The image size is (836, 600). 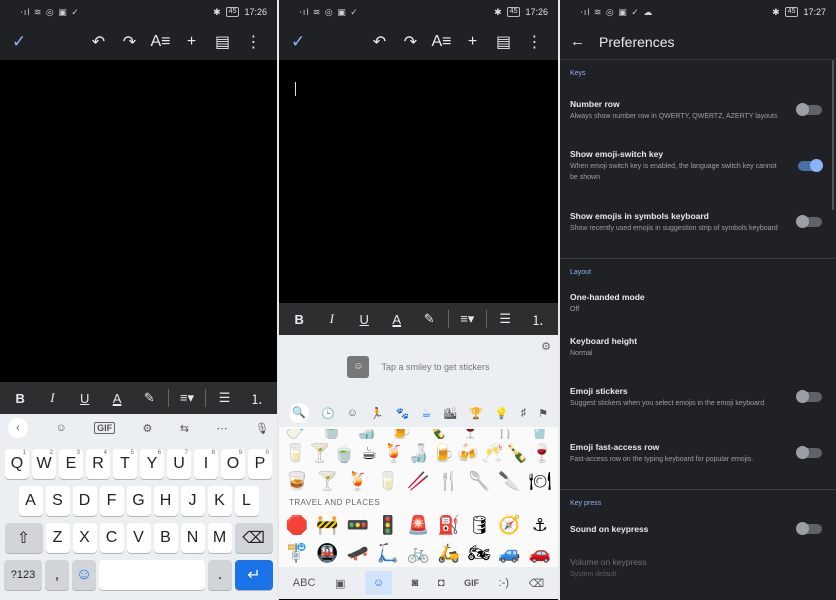 I want to click on emoji-item: ☕, so click(x=369, y=453).